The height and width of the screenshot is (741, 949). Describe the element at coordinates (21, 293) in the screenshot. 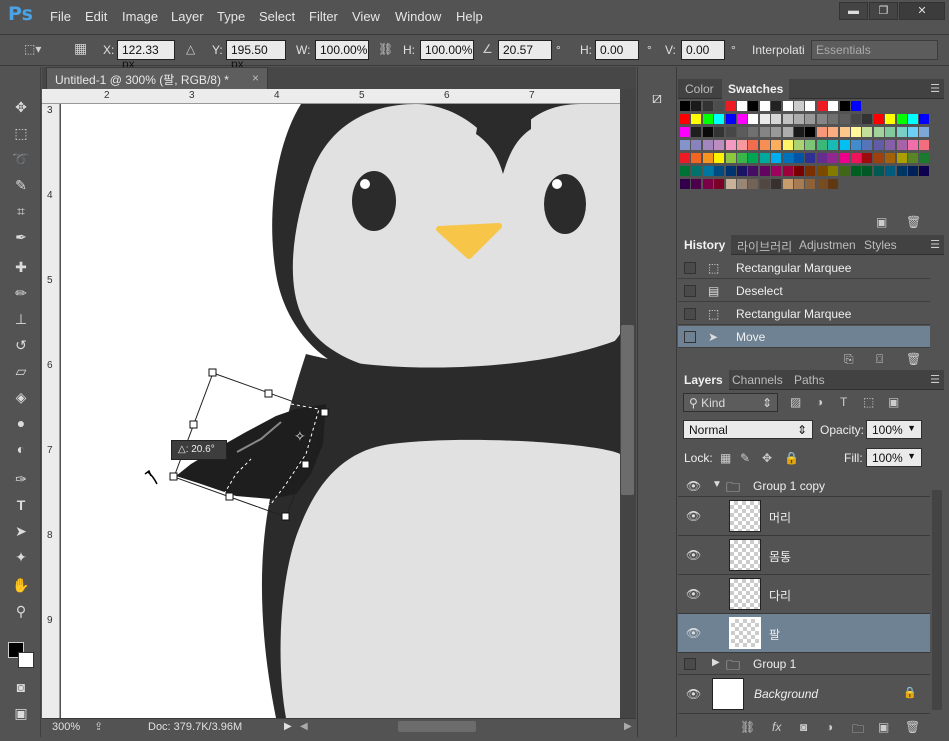

I see `brush-tool-icon: ✏` at that location.